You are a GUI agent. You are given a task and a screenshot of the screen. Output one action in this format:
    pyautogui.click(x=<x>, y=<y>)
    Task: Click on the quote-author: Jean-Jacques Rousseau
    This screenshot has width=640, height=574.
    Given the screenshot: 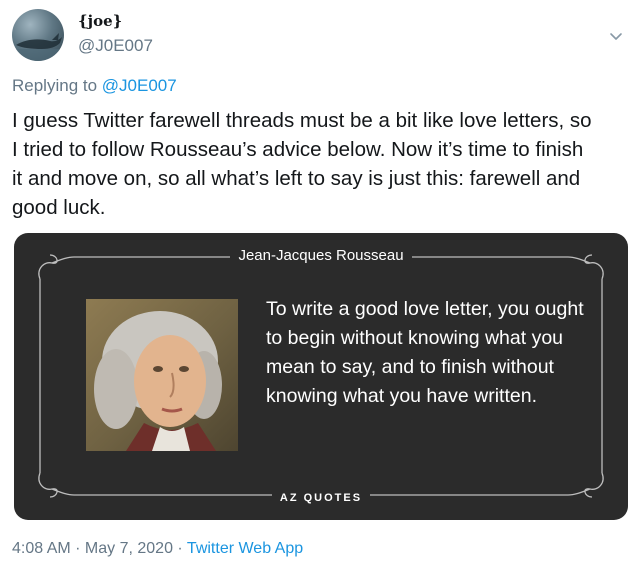 What is the action you would take?
    pyautogui.click(x=321, y=256)
    